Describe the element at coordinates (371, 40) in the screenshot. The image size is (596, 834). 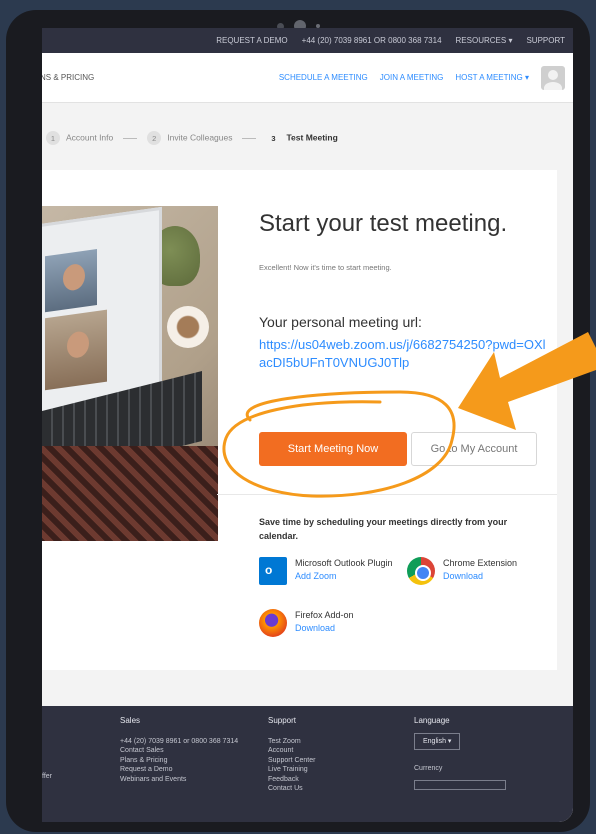
I see `phone-numbers: +44 (20) 7039 8961 OR 0800 368 7314` at that location.